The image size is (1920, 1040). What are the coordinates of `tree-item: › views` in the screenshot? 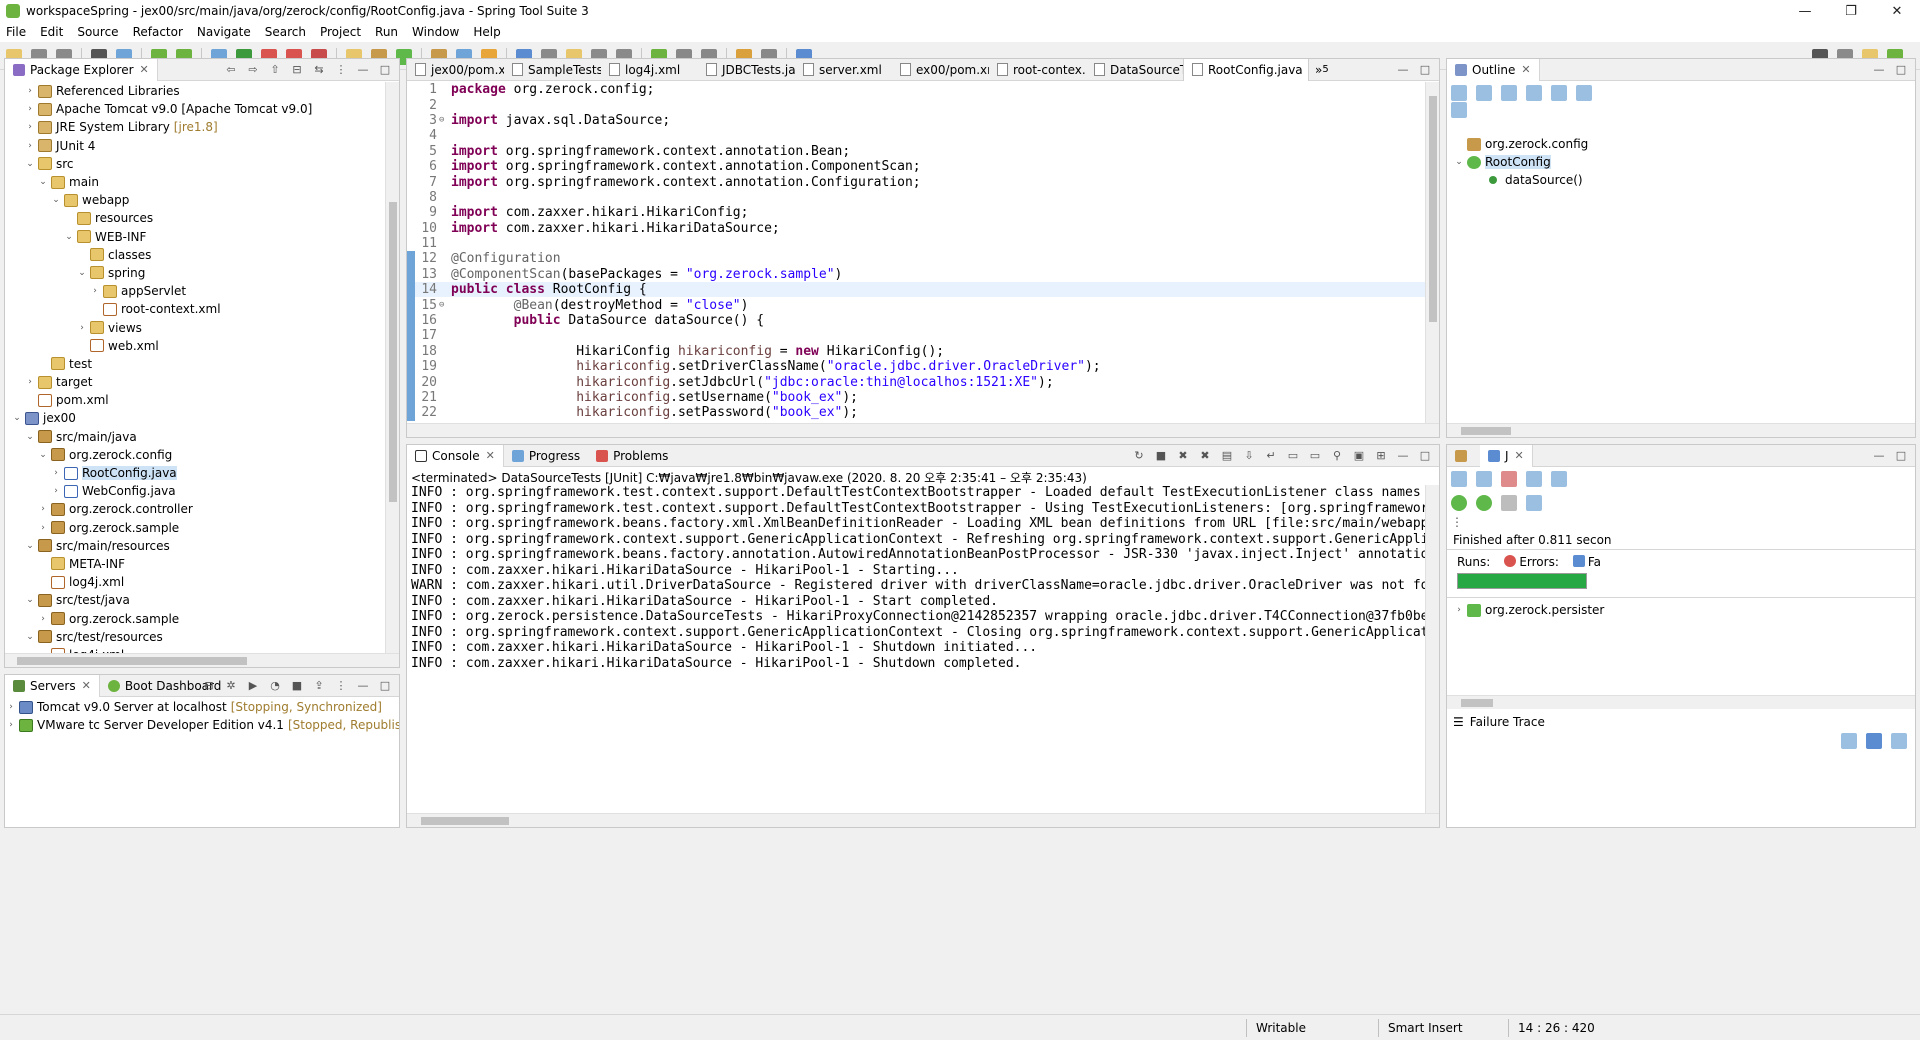 It's located at (195, 327).